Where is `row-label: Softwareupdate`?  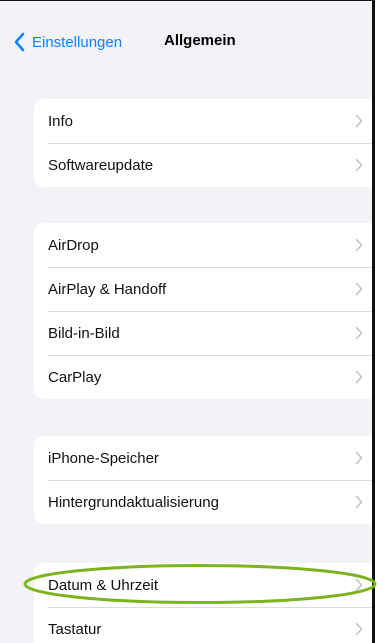
row-label: Softwareupdate is located at coordinates (101, 165).